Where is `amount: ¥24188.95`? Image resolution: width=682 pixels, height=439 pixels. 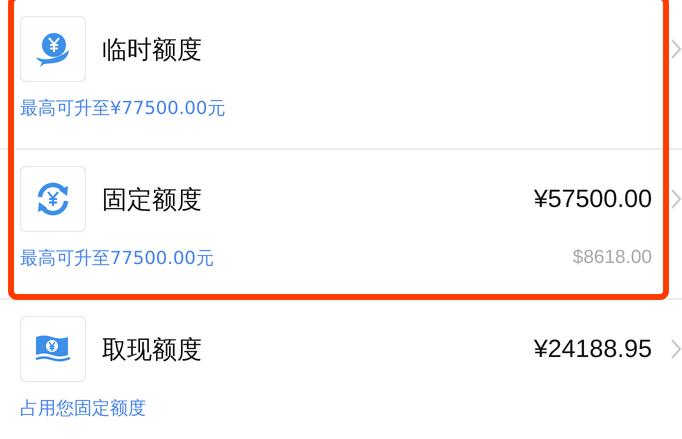
amount: ¥24188.95 is located at coordinates (593, 349).